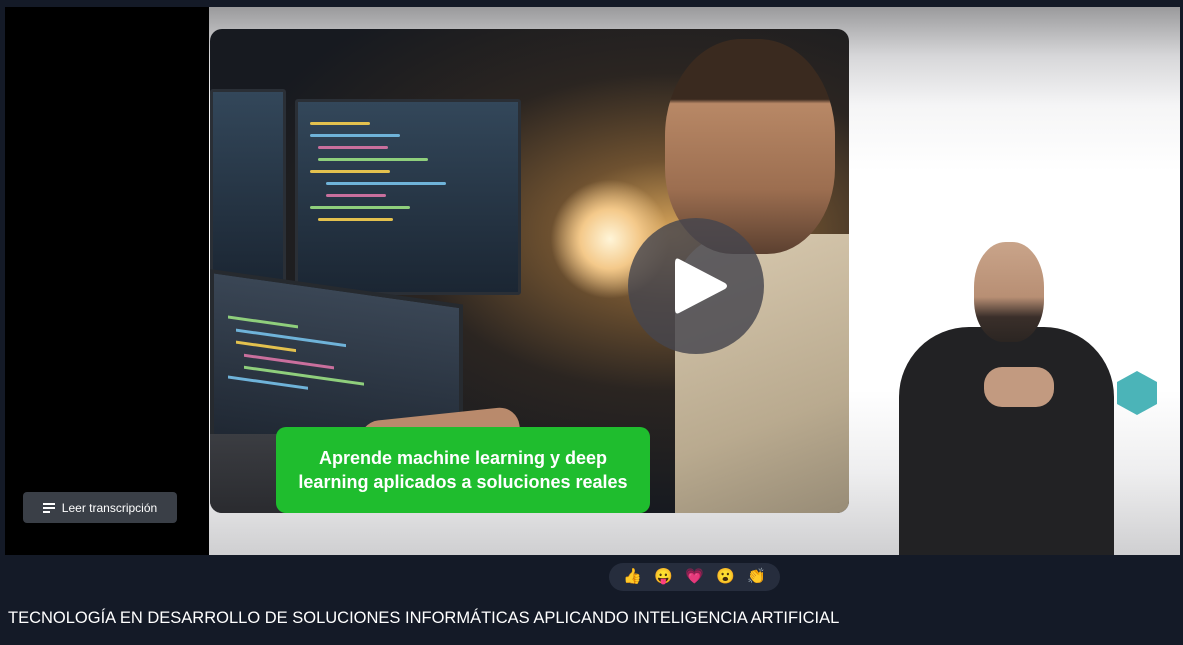 The image size is (1183, 645). What do you see at coordinates (633, 577) in the screenshot?
I see `thumbs-up-icon: 👍` at bounding box center [633, 577].